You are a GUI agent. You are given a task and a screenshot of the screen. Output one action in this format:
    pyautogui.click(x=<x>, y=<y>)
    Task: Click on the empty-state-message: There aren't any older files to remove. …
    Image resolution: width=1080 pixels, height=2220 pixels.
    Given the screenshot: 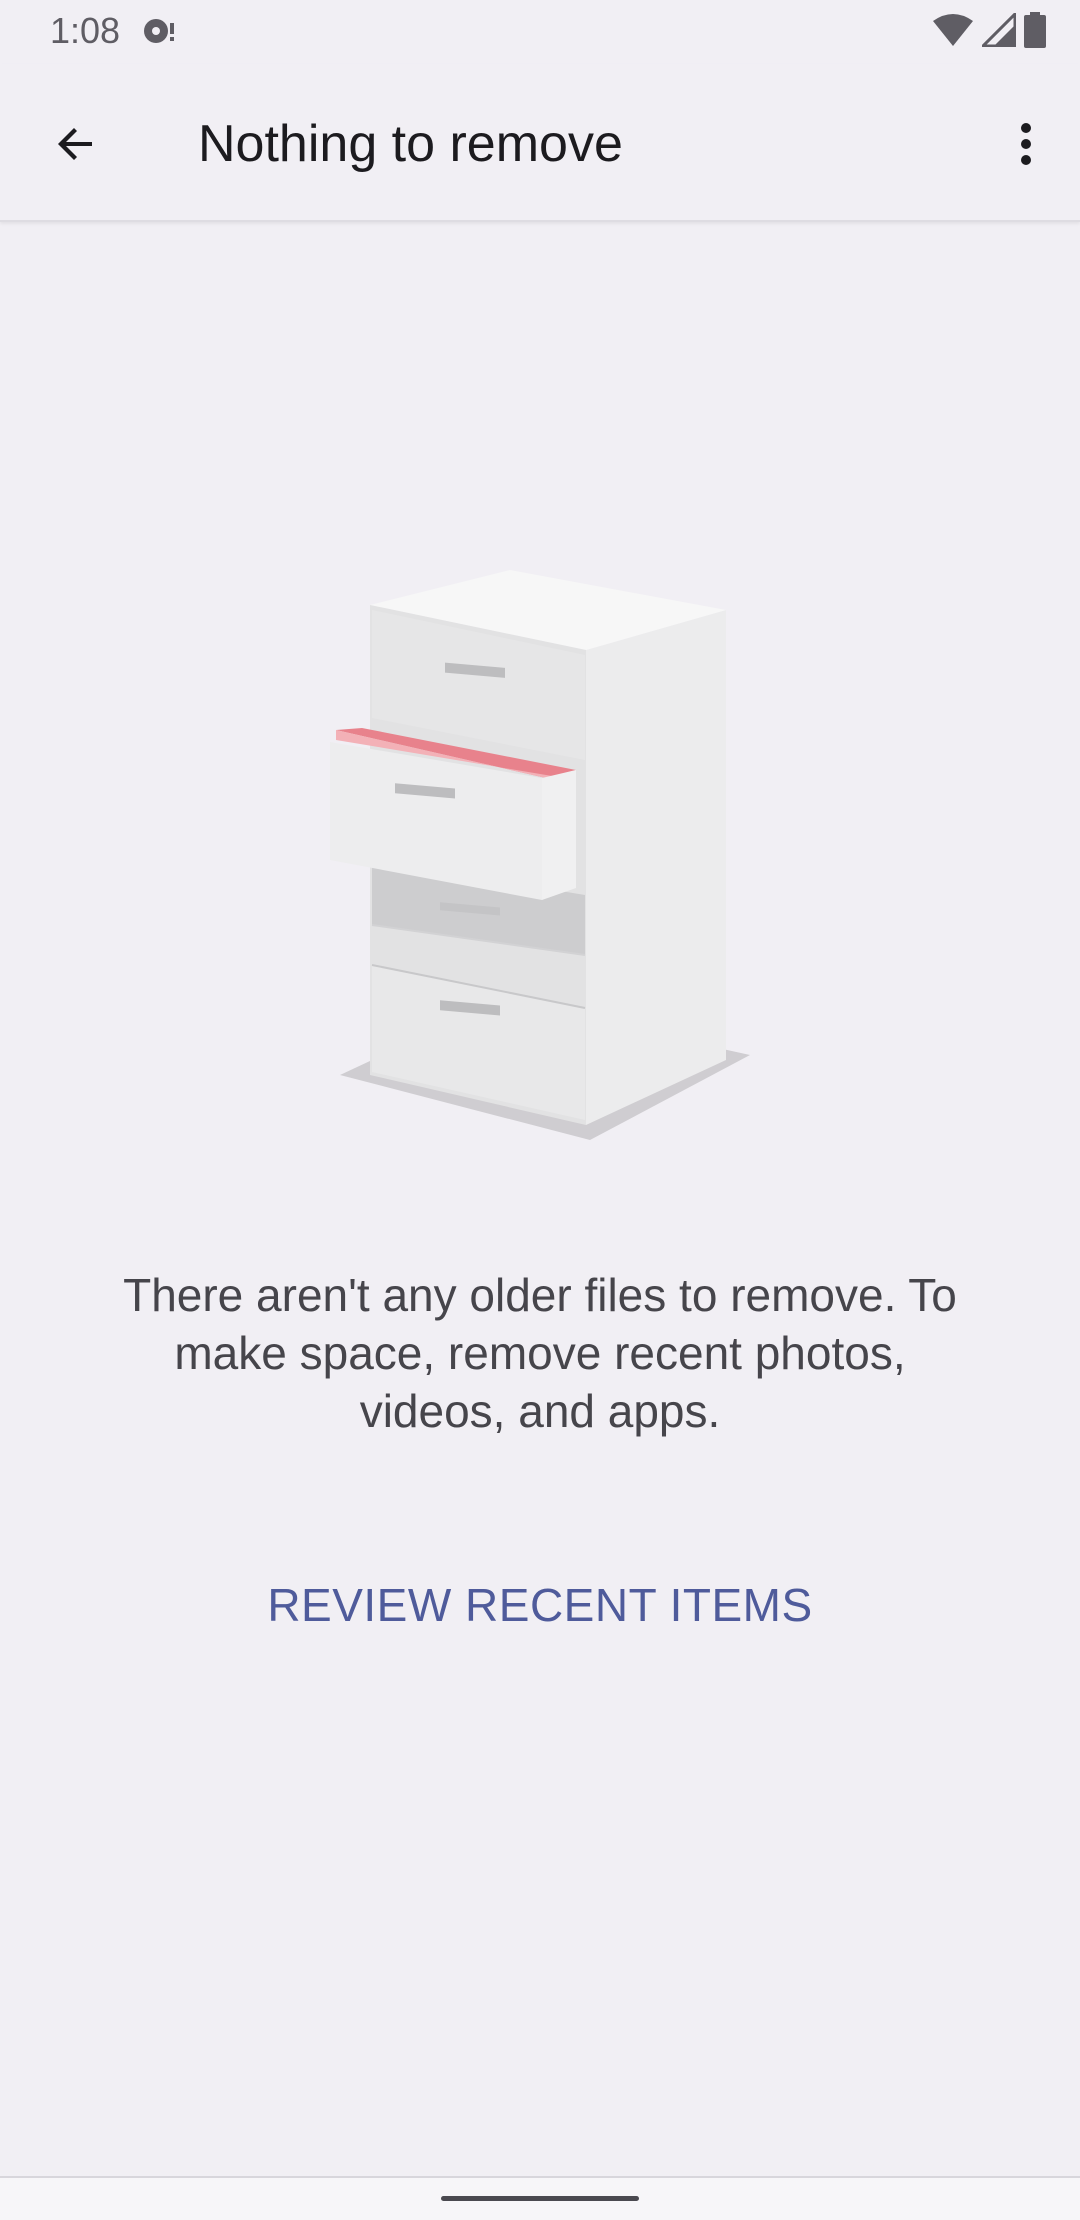 What is the action you would take?
    pyautogui.click(x=540, y=1353)
    